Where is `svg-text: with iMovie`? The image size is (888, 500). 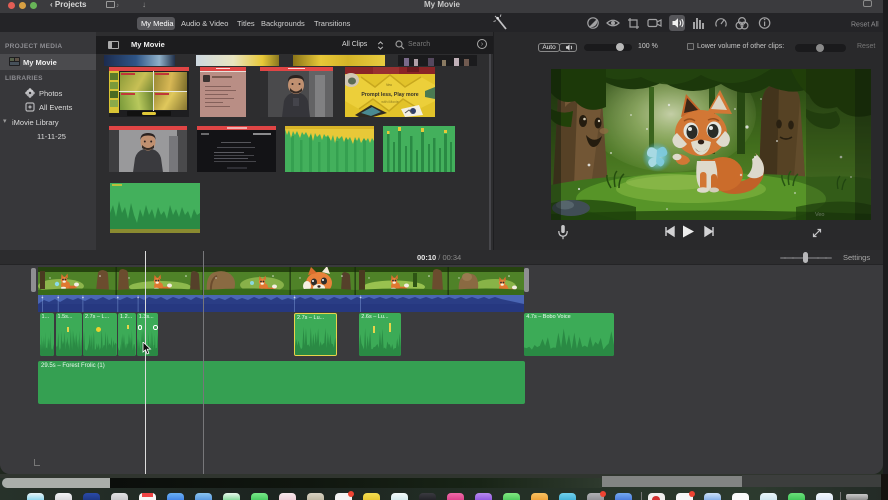
svg-text: with iMovie is located at coordinates (389, 102).